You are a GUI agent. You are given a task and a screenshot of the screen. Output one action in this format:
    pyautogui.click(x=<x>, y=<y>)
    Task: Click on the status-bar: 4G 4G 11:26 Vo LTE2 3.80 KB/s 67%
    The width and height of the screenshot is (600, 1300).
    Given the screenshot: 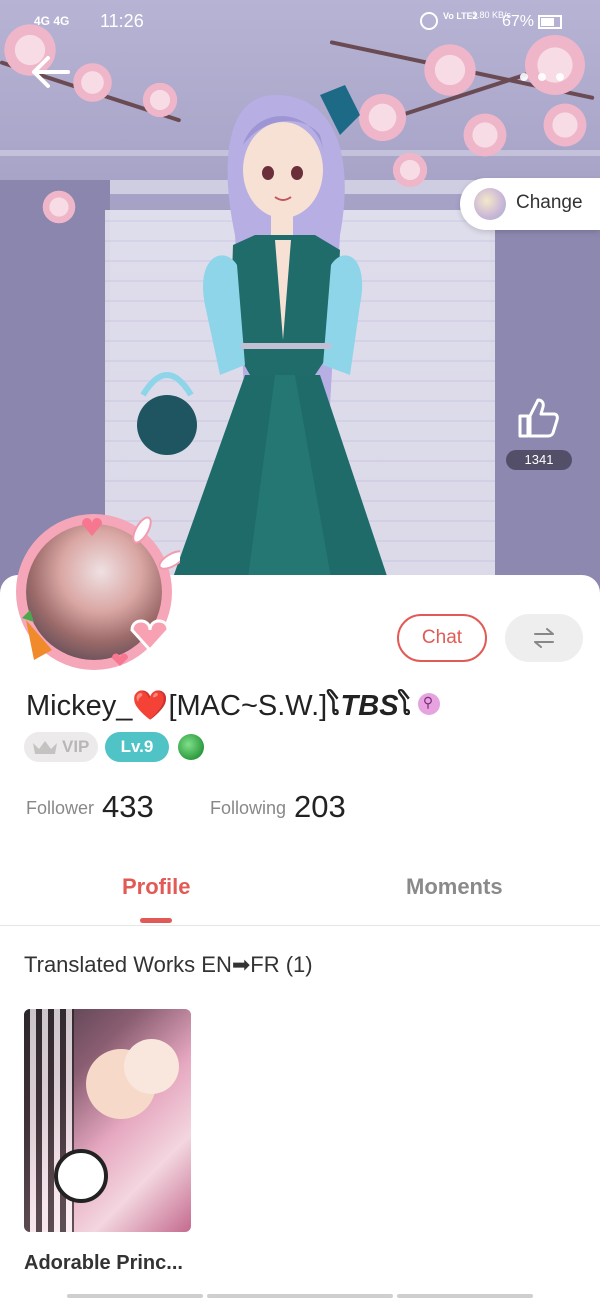 What is the action you would take?
    pyautogui.click(x=300, y=22)
    